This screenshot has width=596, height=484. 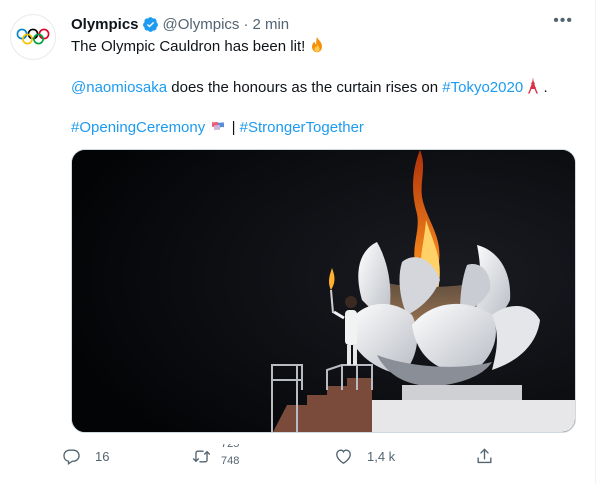 I want to click on verified-badge-icon, so click(x=150, y=24).